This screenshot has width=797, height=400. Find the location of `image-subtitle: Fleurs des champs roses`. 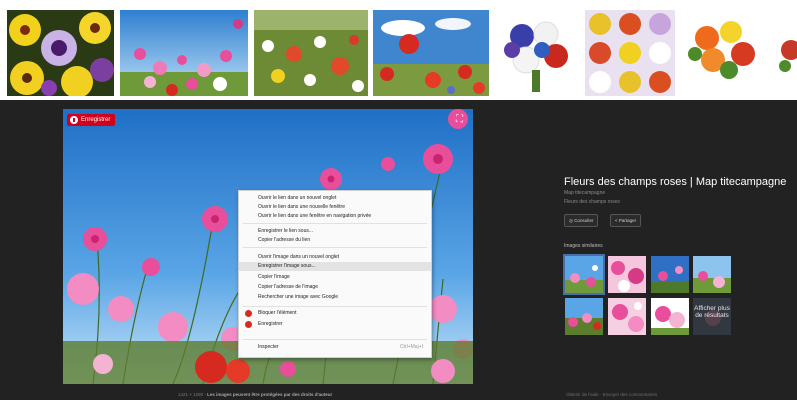

image-subtitle: Fleurs des champs roses is located at coordinates (592, 202).